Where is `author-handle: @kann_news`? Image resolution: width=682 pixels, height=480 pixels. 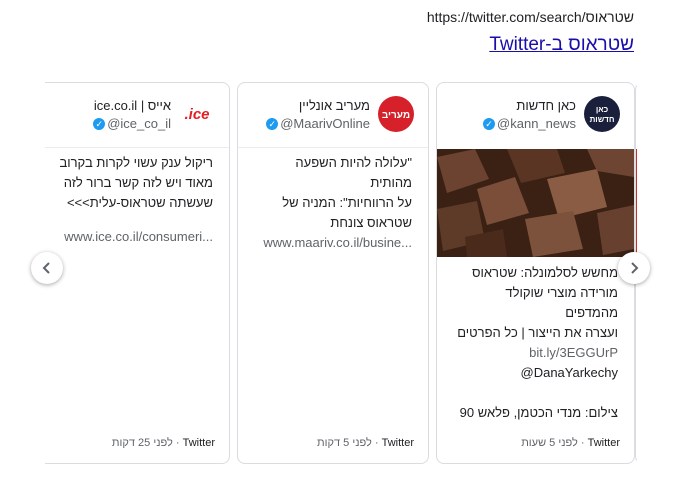 author-handle: @kann_news is located at coordinates (536, 123).